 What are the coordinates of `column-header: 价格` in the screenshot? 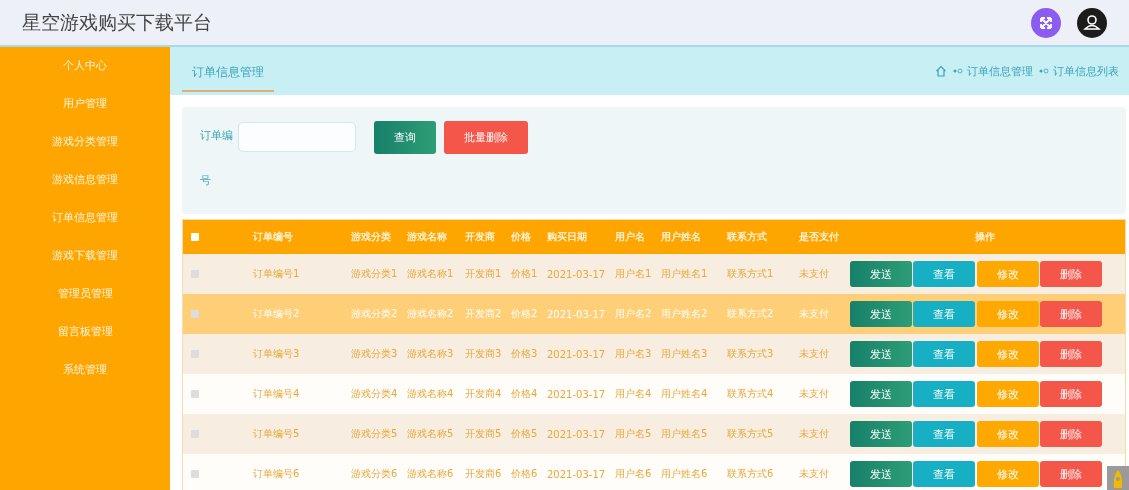 It's located at (529, 237).